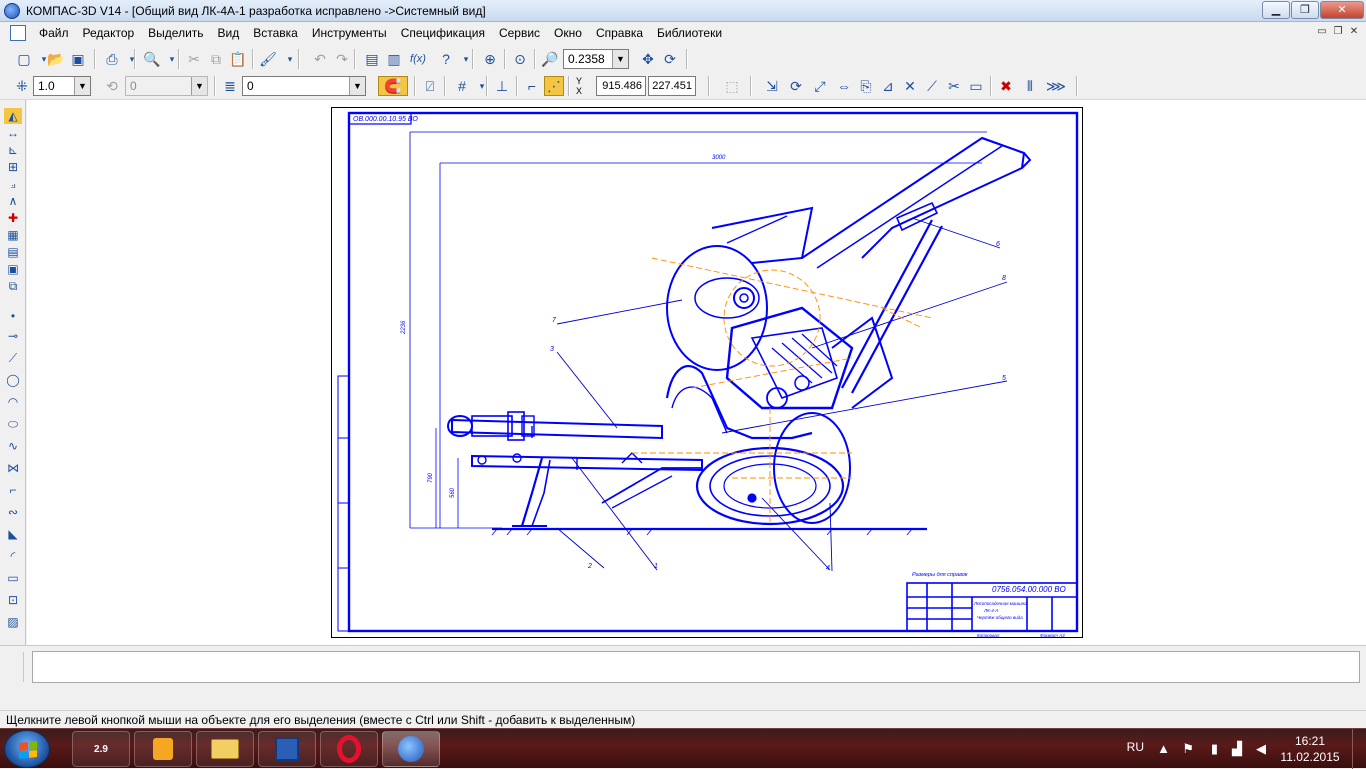 The height and width of the screenshot is (769, 1366). Describe the element at coordinates (230, 86) in the screenshot. I see `layers-icon: ≣` at that location.